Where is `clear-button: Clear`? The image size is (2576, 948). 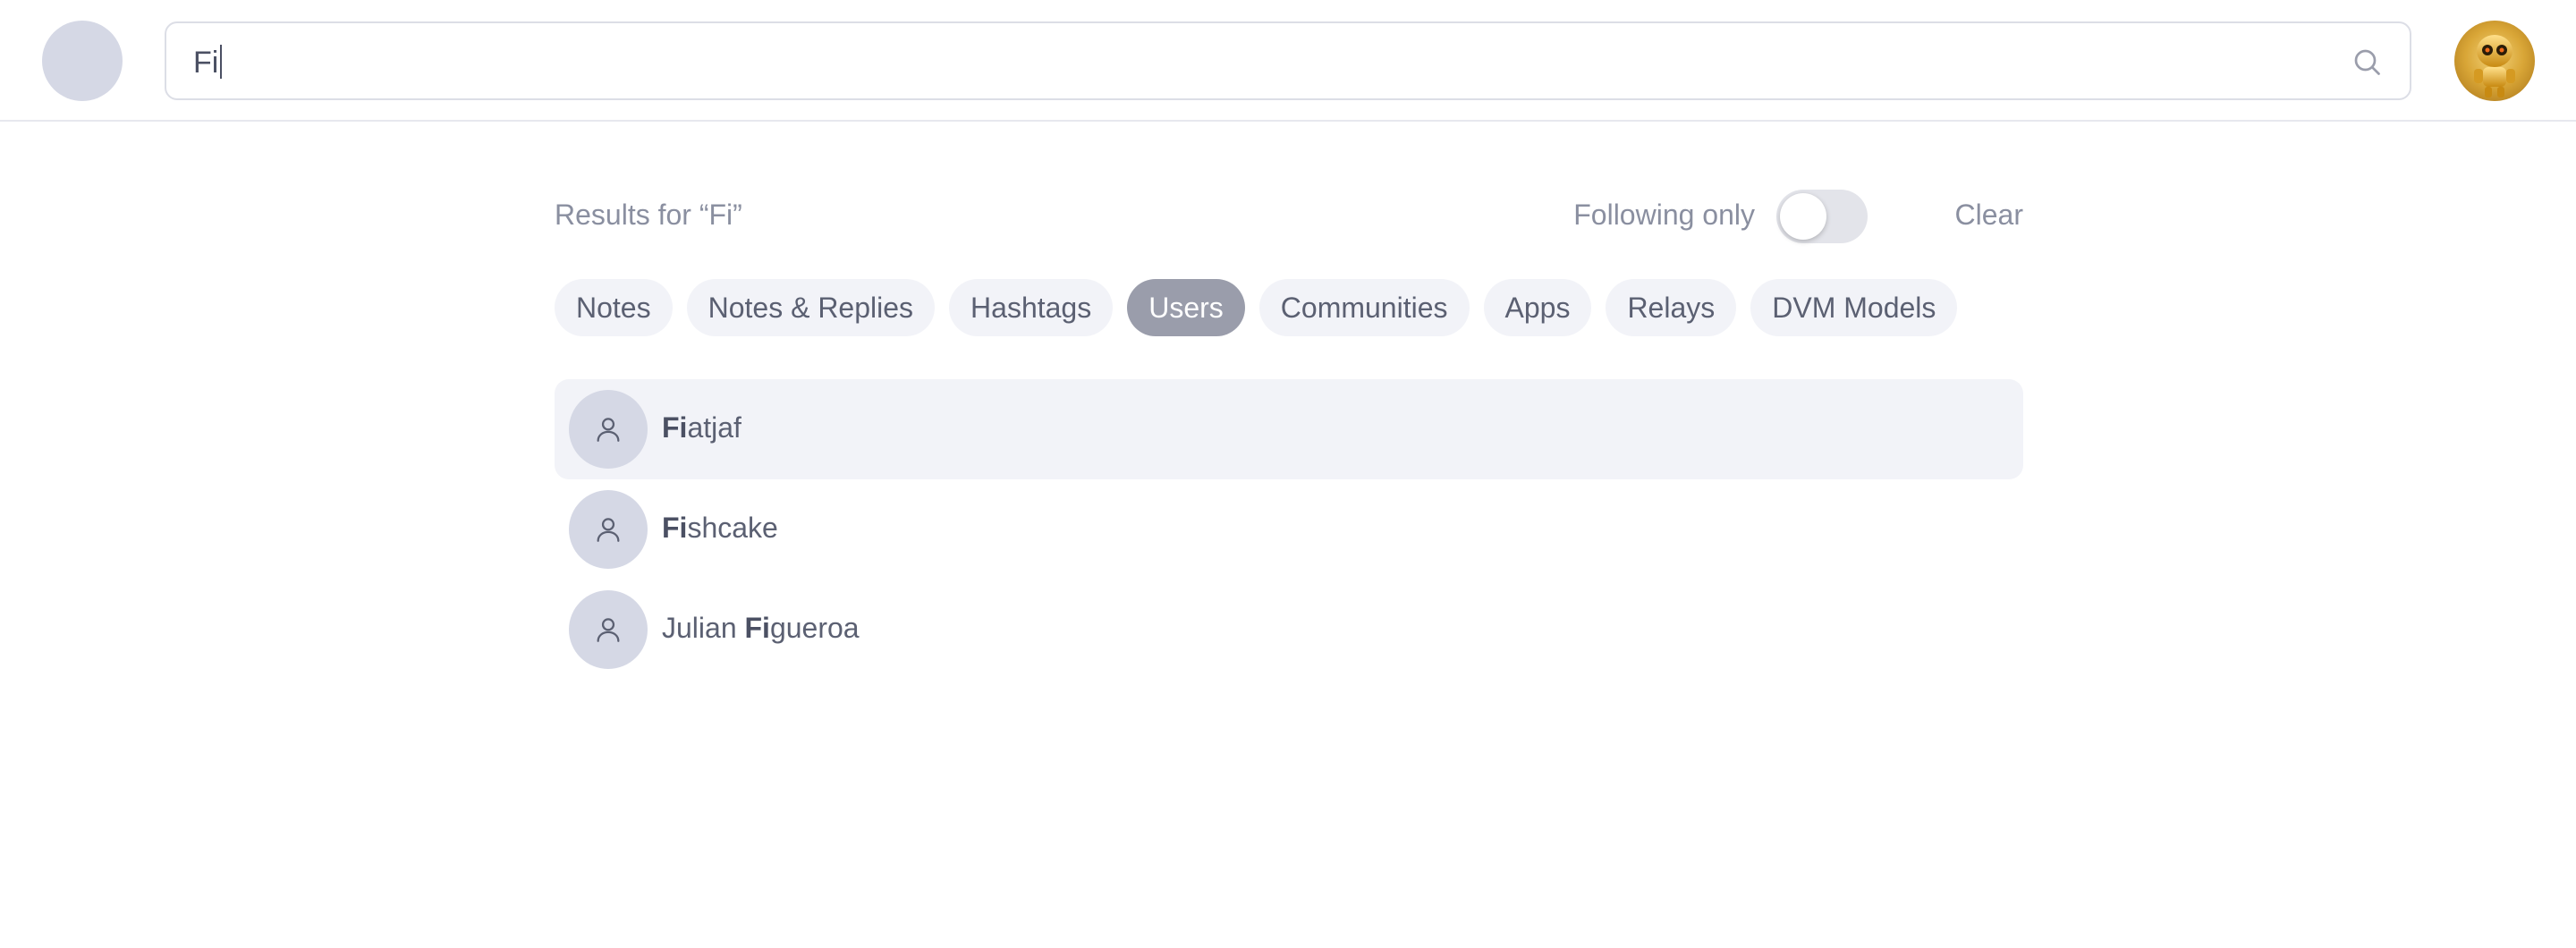 clear-button: Clear is located at coordinates (1989, 215).